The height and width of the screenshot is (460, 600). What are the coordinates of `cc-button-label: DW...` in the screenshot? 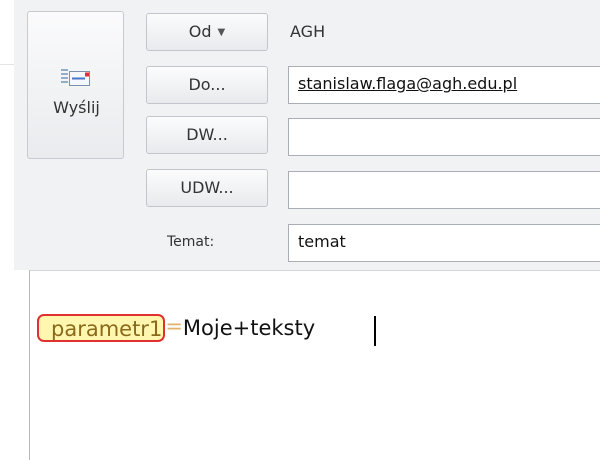 It's located at (207, 134).